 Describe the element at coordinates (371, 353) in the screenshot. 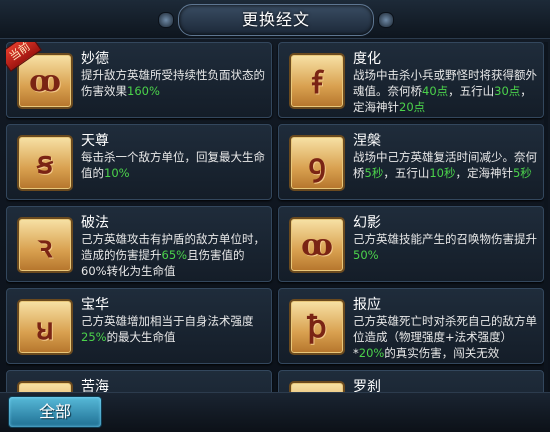

I see `highlight-value: 20%` at that location.